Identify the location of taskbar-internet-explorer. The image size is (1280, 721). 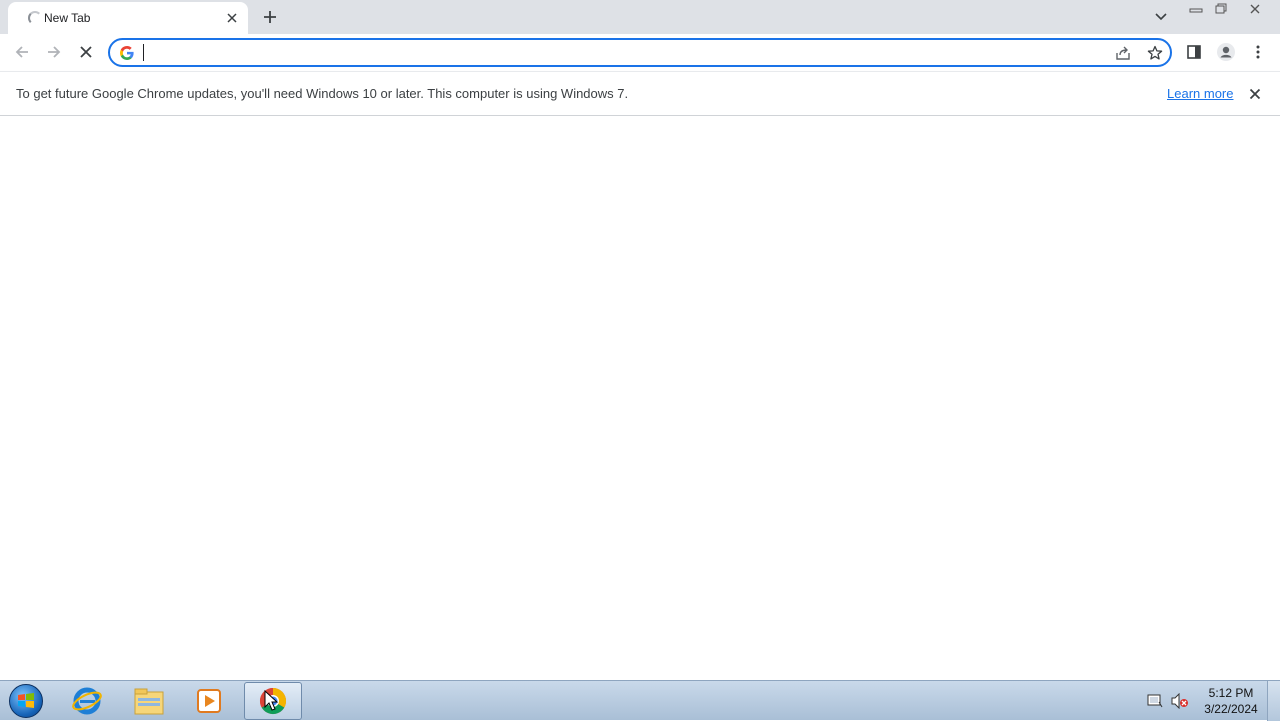
(87, 701).